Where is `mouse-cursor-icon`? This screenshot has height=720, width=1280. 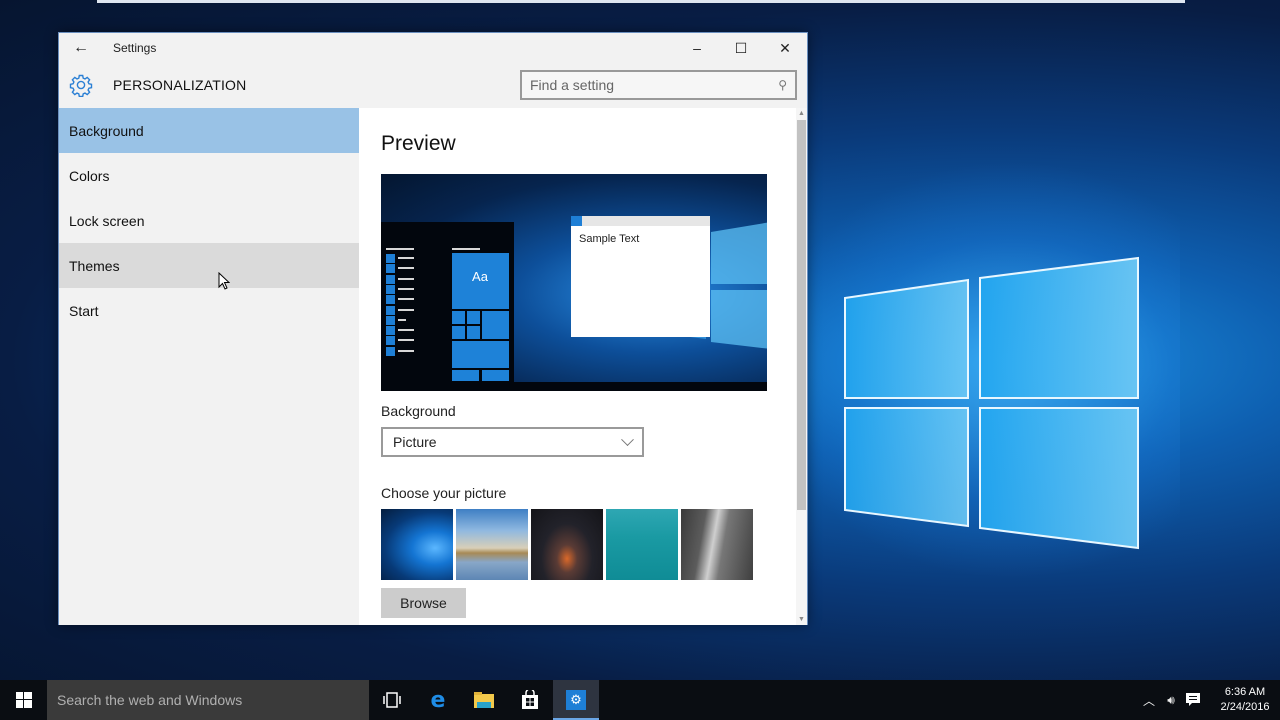 mouse-cursor-icon is located at coordinates (224, 281).